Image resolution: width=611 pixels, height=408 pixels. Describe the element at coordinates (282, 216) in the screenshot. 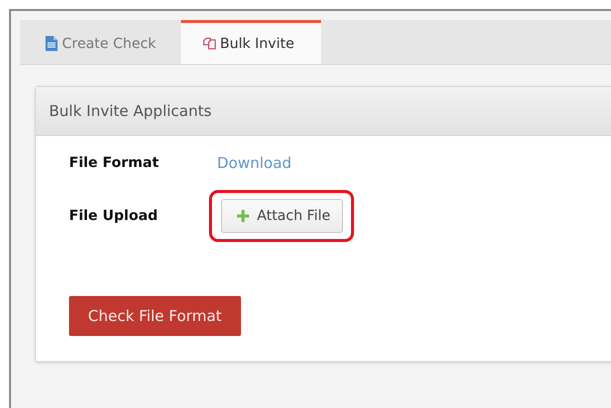

I see `attach-file-button: Attach File` at that location.